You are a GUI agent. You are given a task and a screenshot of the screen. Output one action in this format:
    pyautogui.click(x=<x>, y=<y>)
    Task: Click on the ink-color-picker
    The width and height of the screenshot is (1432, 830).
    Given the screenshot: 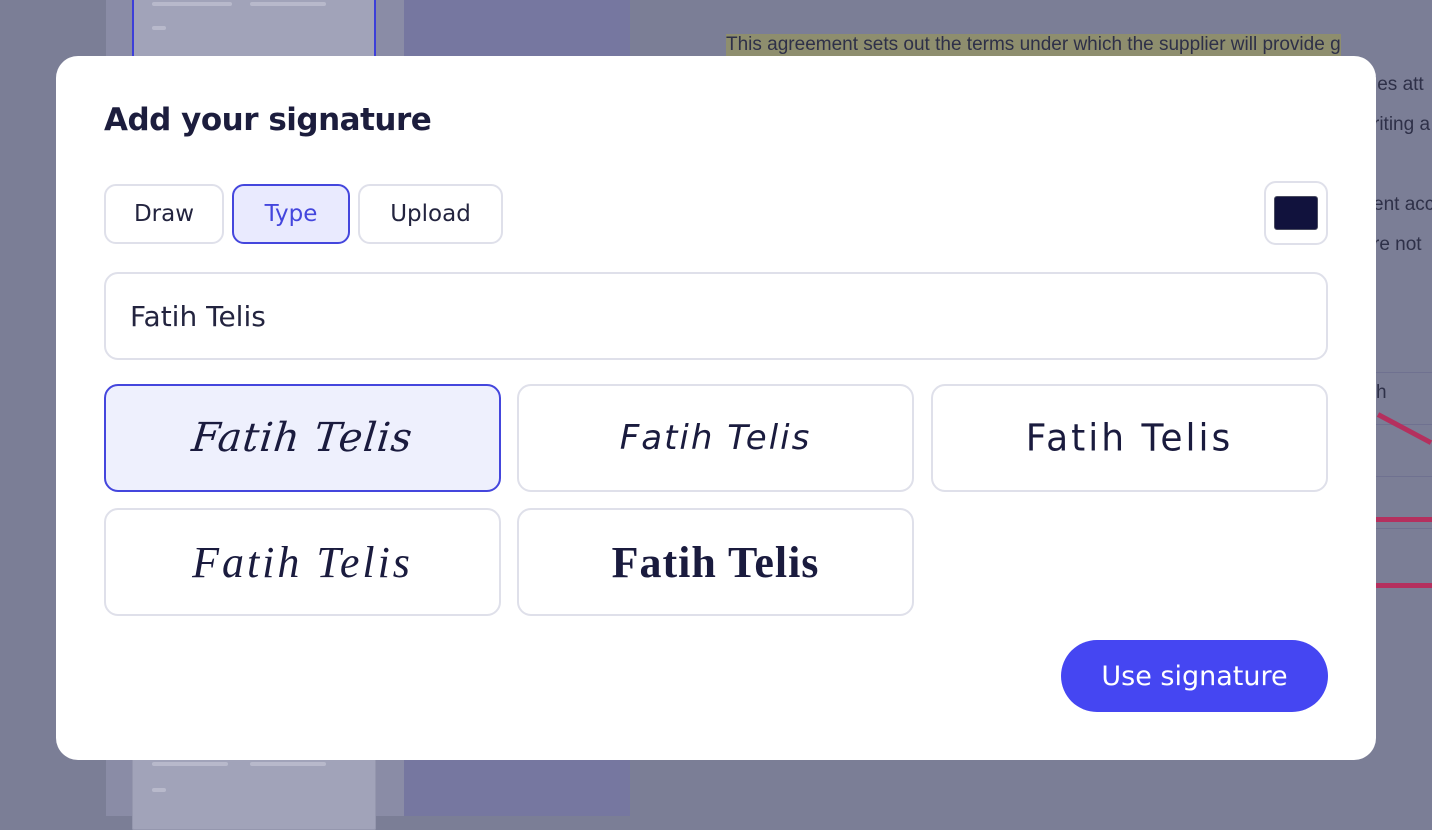 What is the action you would take?
    pyautogui.click(x=1296, y=213)
    